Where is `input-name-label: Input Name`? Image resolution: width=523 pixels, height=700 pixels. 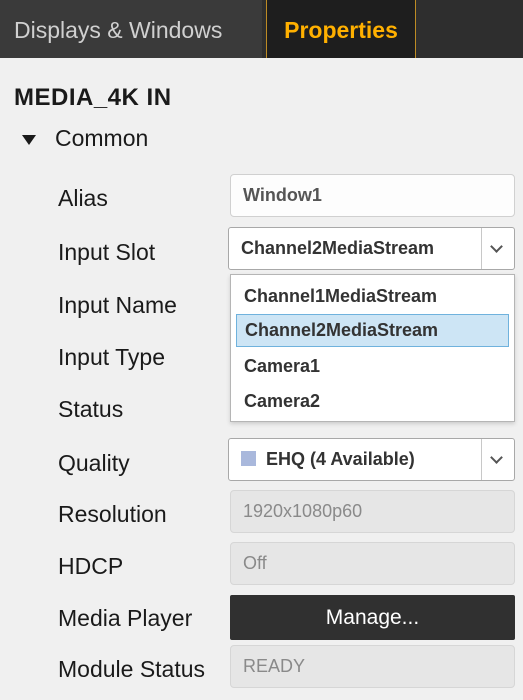 input-name-label: Input Name is located at coordinates (117, 305).